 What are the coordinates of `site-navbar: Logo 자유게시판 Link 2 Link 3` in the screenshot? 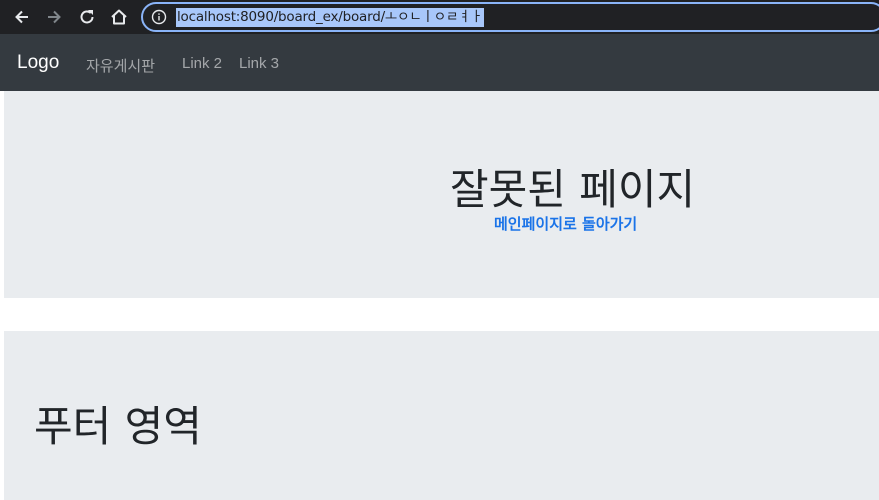 It's located at (439, 62).